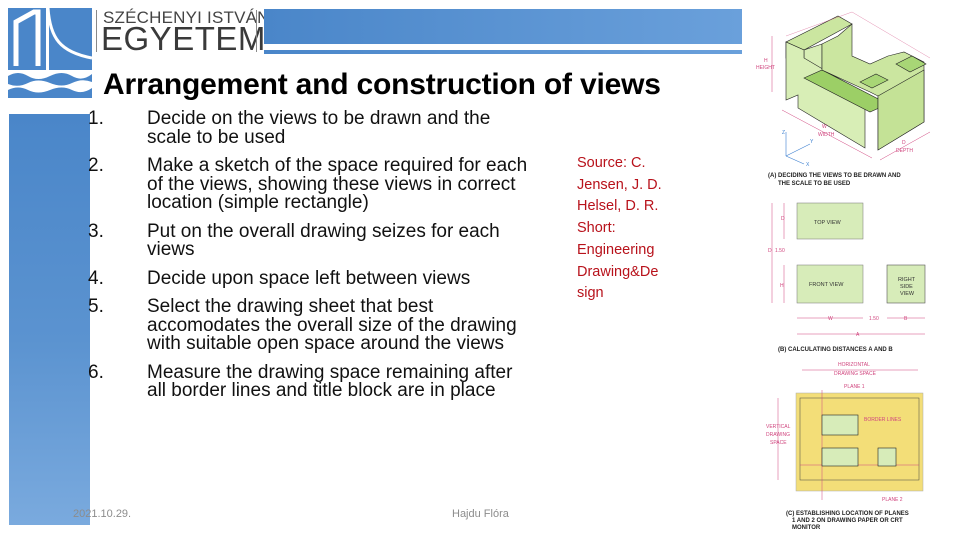  I want to click on horizontal-label-1: HORIZONTAL, so click(854, 365).